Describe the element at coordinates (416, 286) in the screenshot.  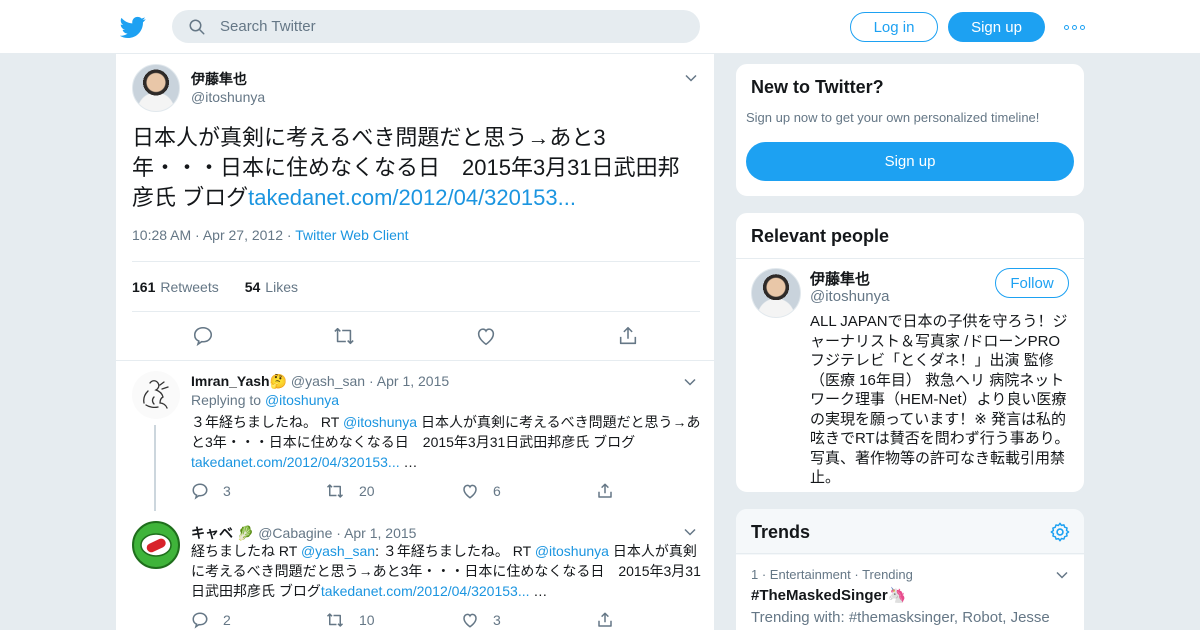
I see `tweet-stats: 161 Retweets 54 Likes` at that location.